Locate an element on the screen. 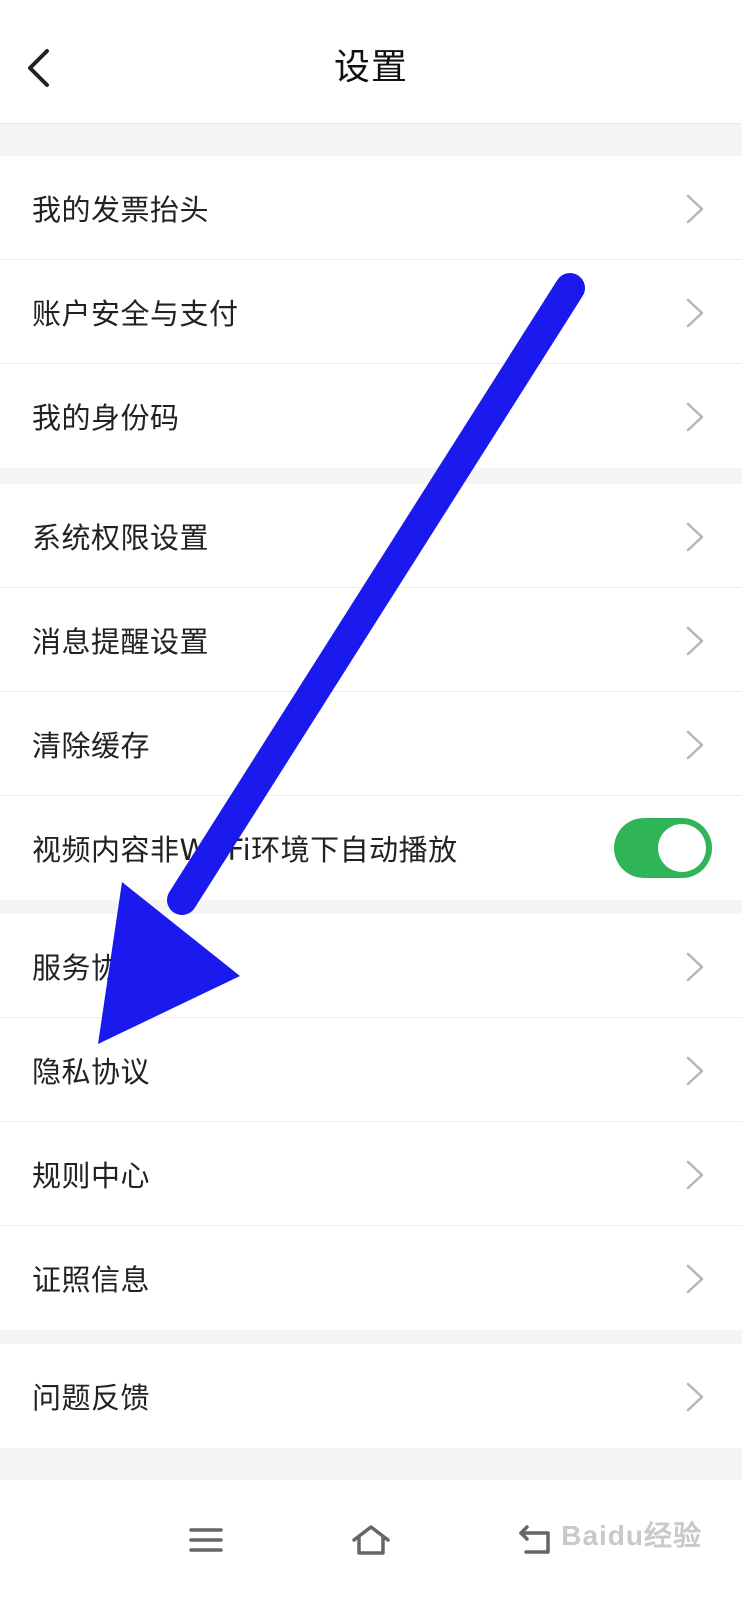 The width and height of the screenshot is (742, 1600). row-label: 系统权限设置 is located at coordinates (121, 537).